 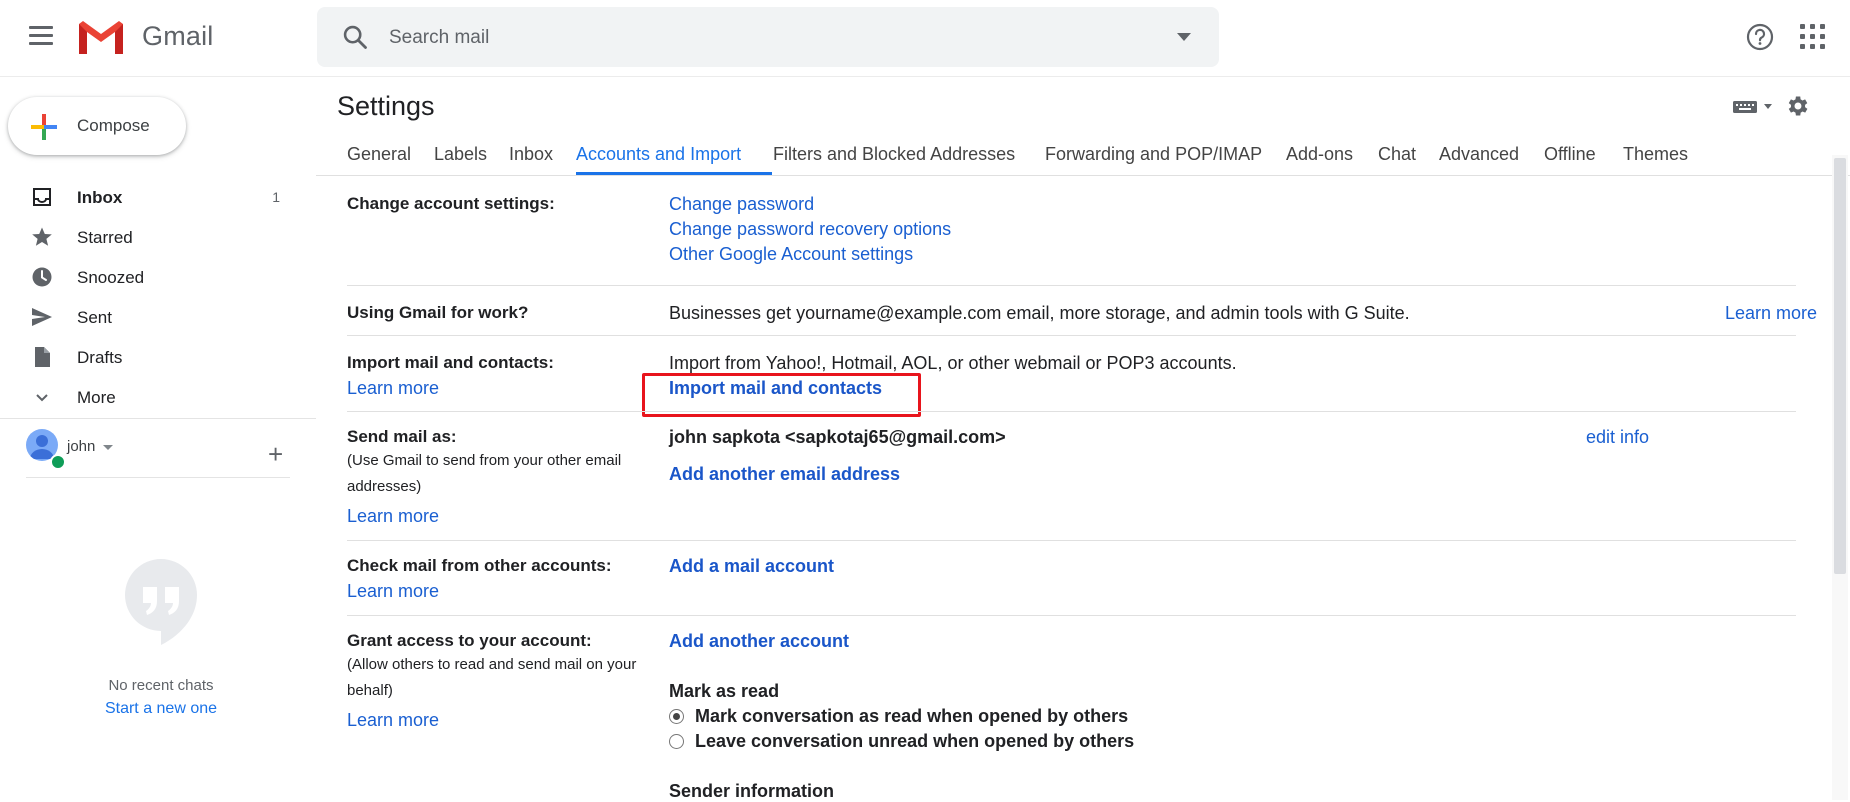 I want to click on tab-labels: Labels, so click(x=460, y=154).